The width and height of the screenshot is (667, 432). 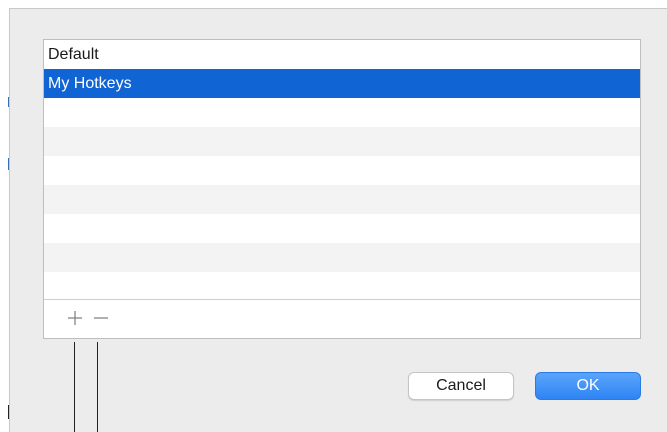 I want to click on callout-line-remove, so click(x=97, y=387).